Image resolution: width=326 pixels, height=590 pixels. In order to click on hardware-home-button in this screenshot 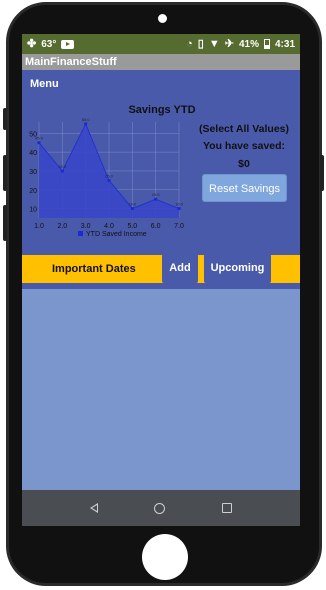, I will do `click(165, 557)`.